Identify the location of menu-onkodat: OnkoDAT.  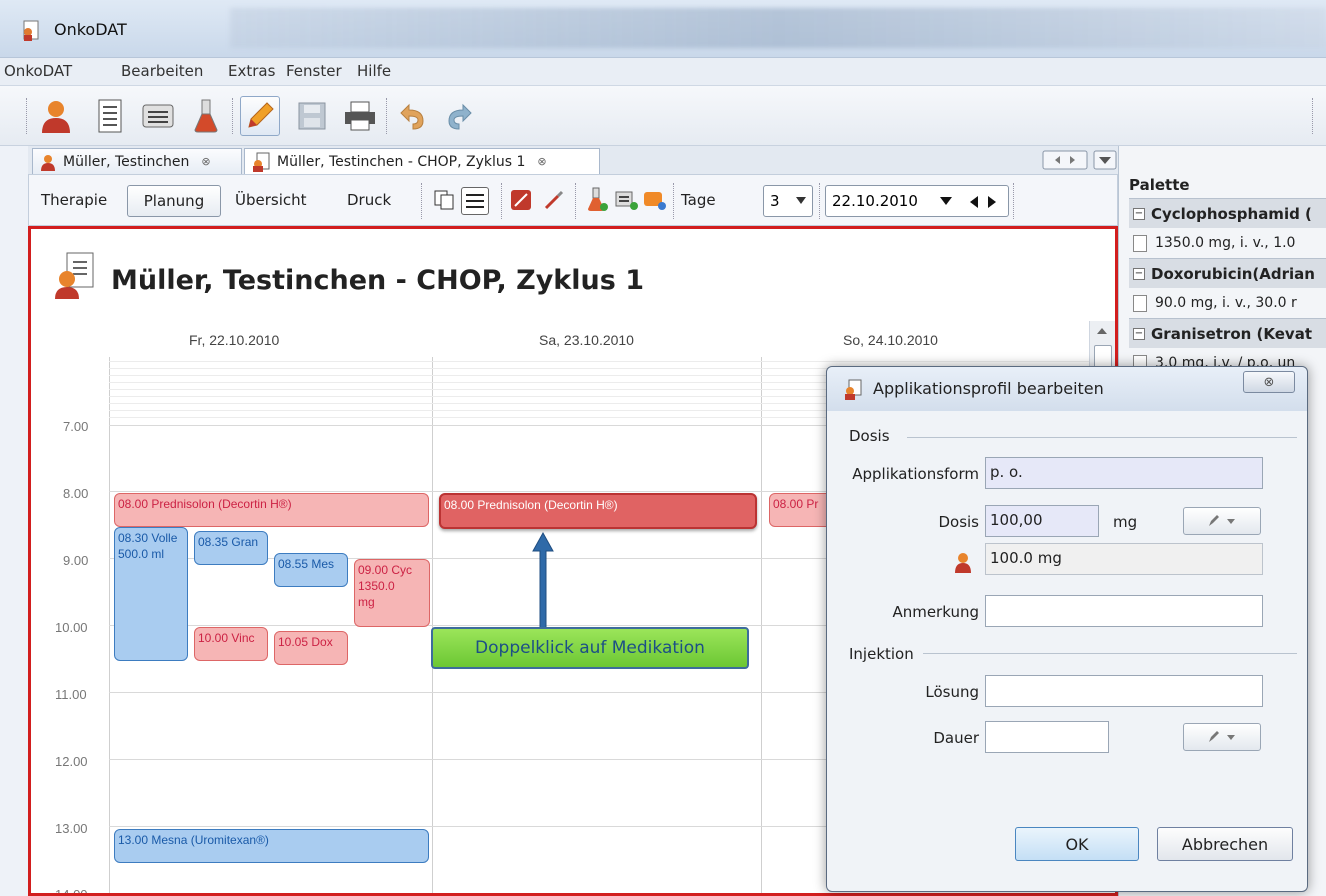
(38, 71).